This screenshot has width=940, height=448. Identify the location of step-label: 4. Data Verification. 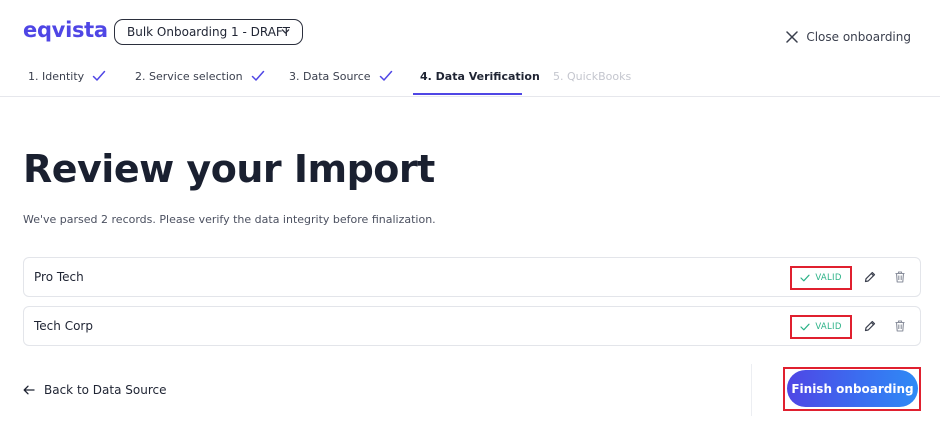
(480, 76).